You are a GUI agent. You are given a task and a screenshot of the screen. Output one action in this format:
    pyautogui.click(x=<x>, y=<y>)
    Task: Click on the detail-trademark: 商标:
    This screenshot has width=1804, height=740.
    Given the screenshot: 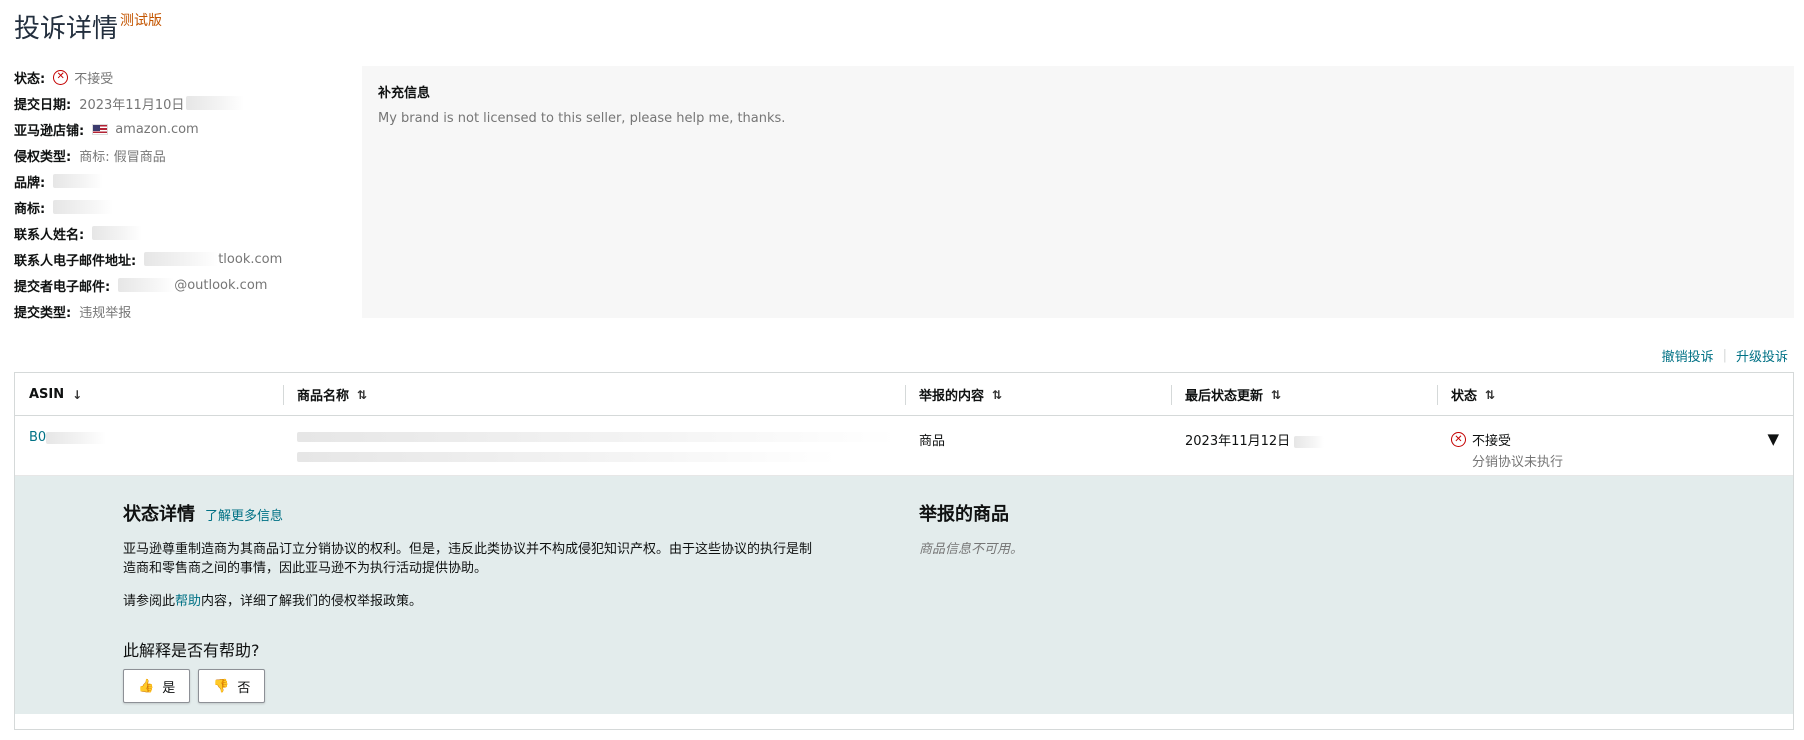 What is the action you would take?
    pyautogui.click(x=184, y=207)
    